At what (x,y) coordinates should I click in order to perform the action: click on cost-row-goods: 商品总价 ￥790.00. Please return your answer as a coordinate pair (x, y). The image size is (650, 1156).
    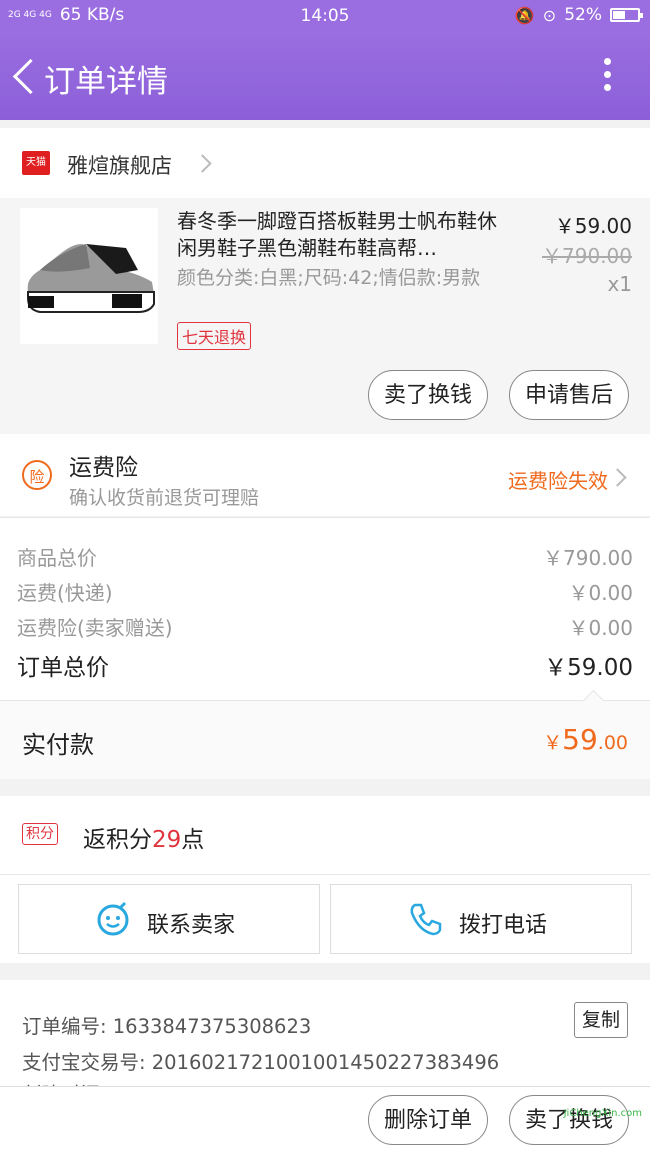
    Looking at the image, I should click on (325, 558).